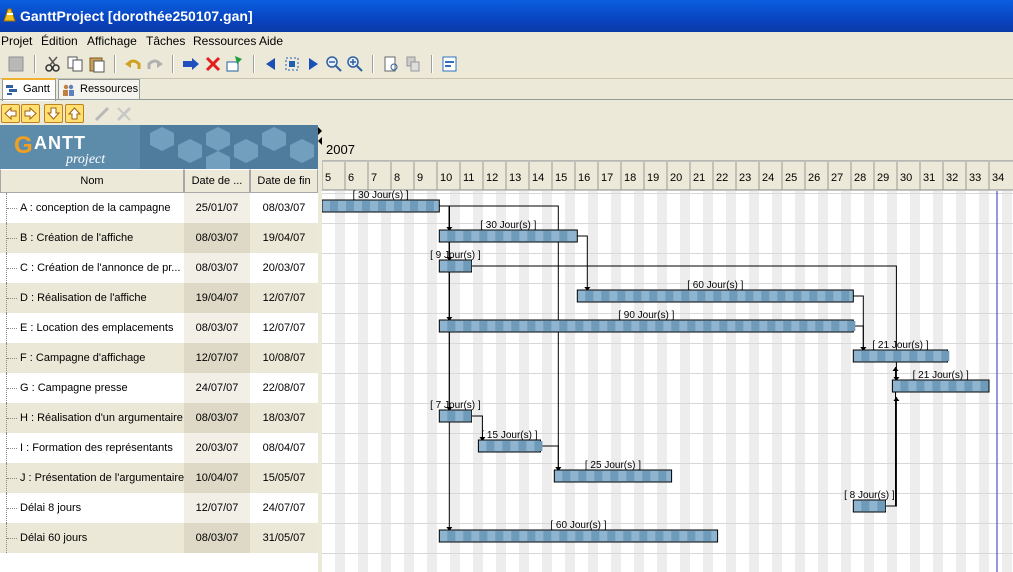 The height and width of the screenshot is (572, 1013). I want to click on stop-icon, so click(16, 64).